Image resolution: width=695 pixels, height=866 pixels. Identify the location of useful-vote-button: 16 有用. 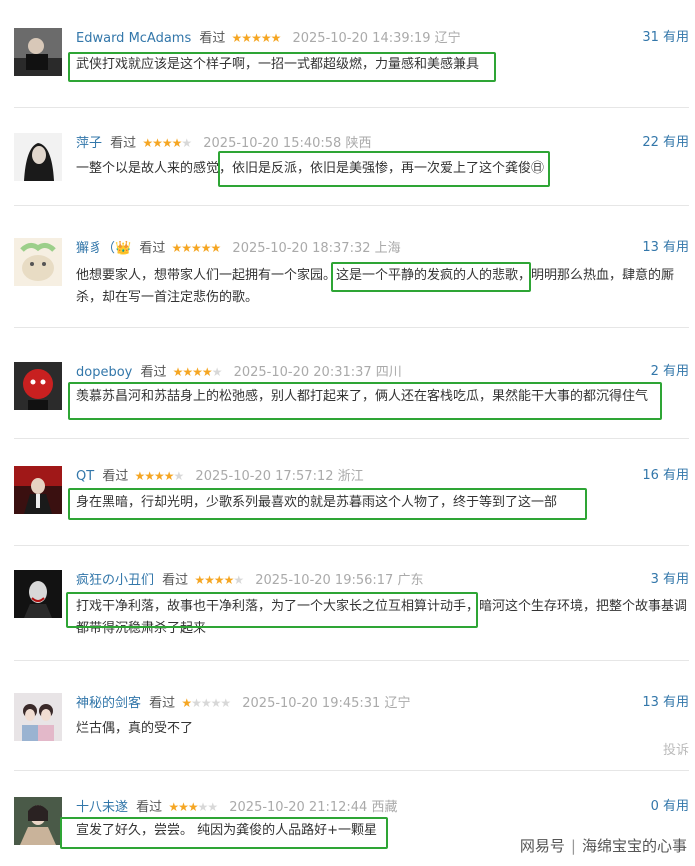
(665, 476).